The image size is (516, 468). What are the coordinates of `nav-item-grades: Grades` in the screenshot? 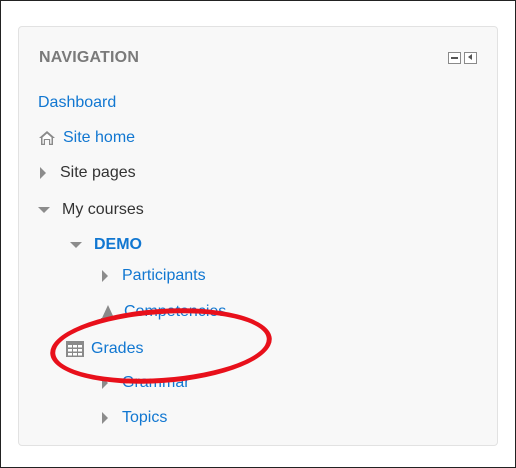 It's located at (104, 349).